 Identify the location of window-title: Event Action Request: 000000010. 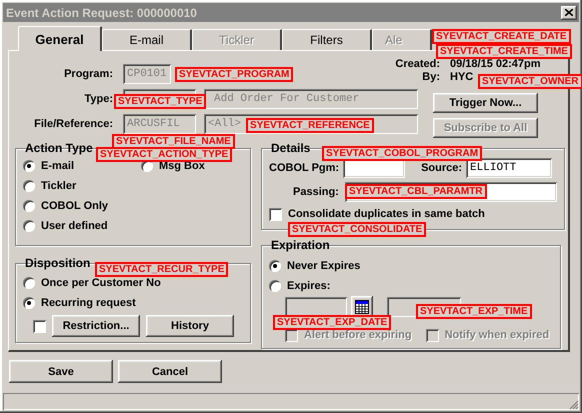
(101, 13).